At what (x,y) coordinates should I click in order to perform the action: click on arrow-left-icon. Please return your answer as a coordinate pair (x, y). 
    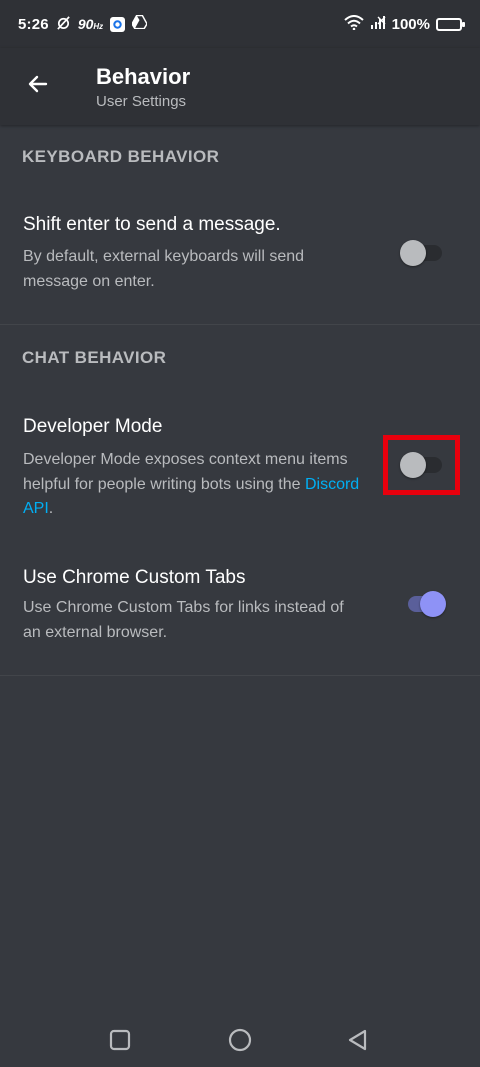
    Looking at the image, I should click on (38, 86).